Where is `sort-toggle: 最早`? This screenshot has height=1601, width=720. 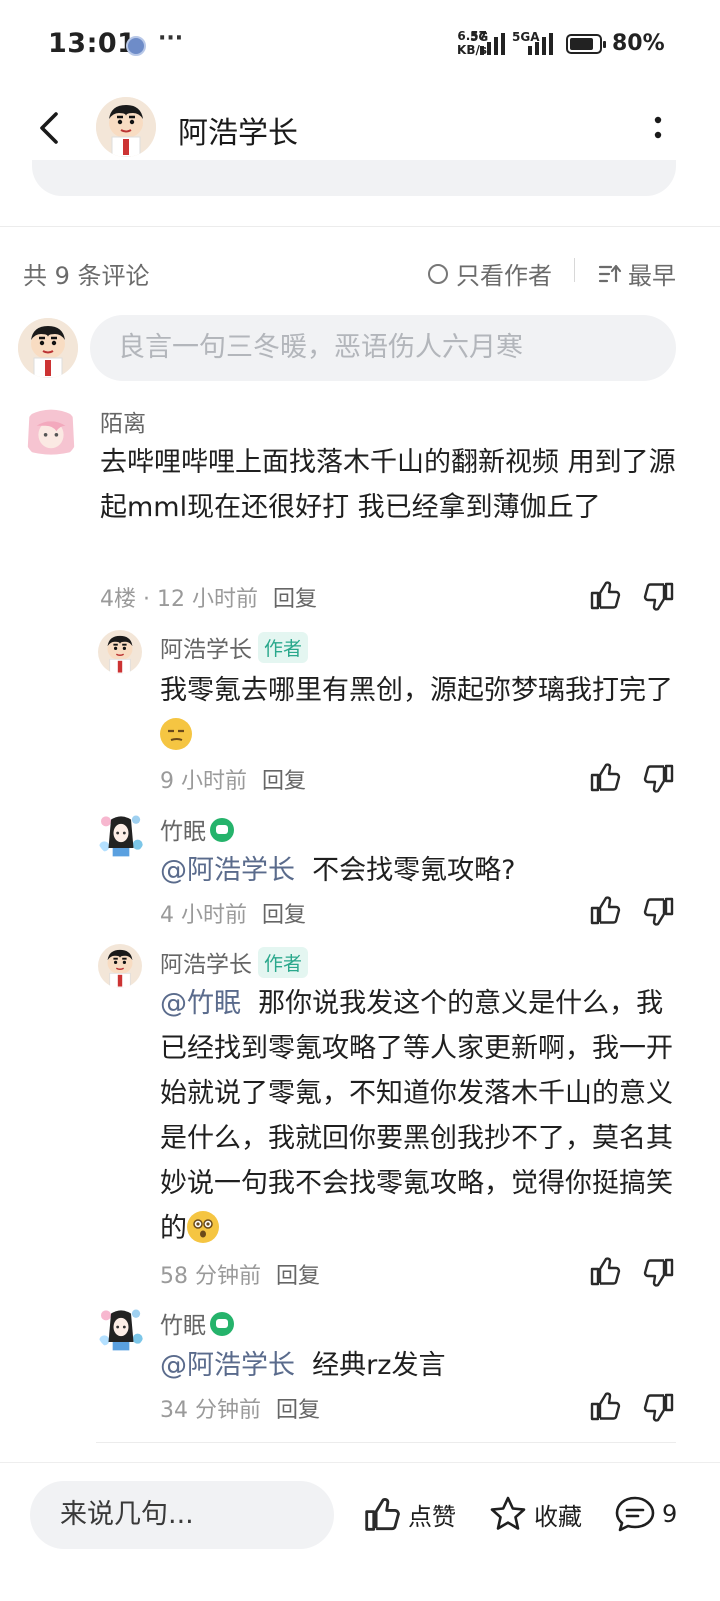 sort-toggle: 最早 is located at coordinates (637, 273).